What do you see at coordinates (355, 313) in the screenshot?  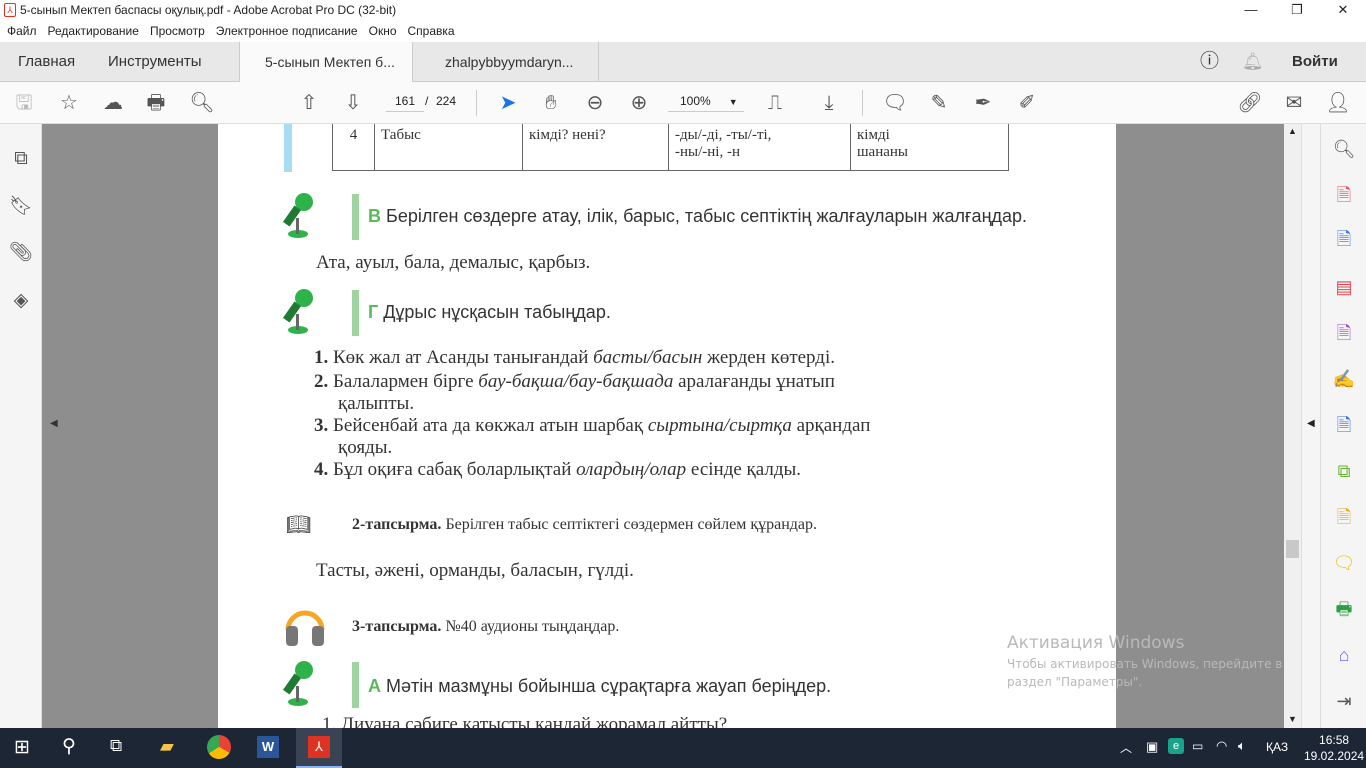 I see `section-bar` at bounding box center [355, 313].